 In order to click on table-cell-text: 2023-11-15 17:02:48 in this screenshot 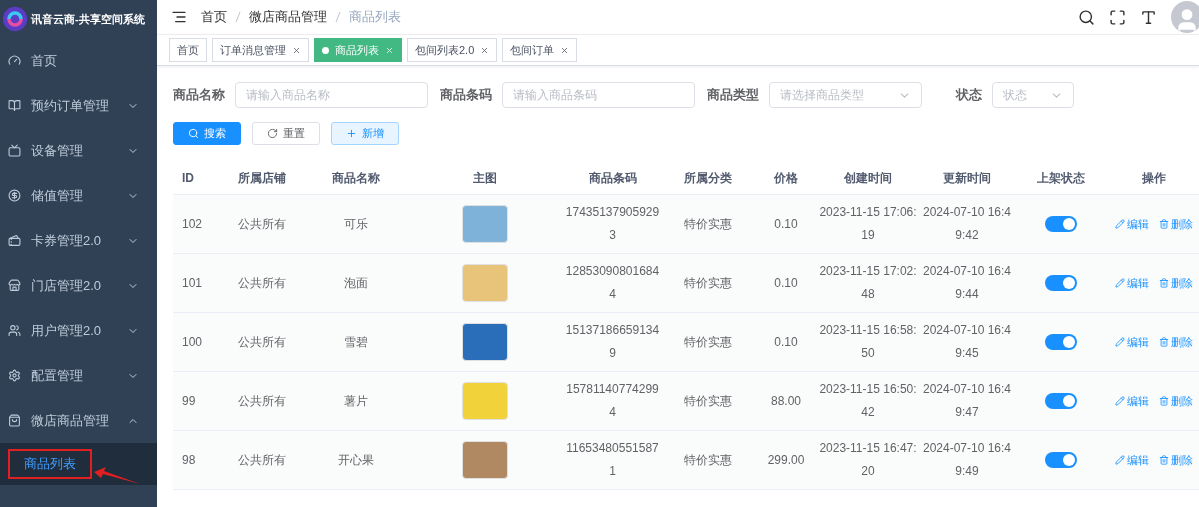, I will do `click(868, 283)`.